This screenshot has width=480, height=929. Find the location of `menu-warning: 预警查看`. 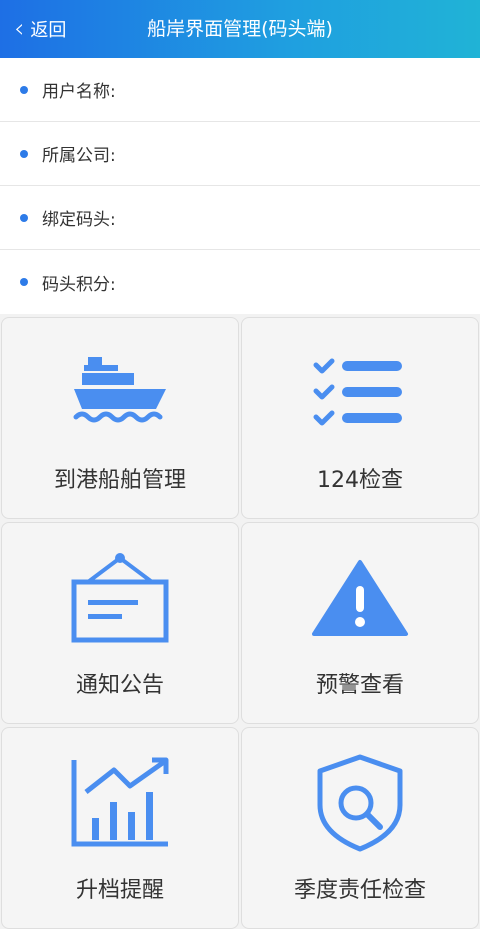

menu-warning: 预警查看 is located at coordinates (360, 623).